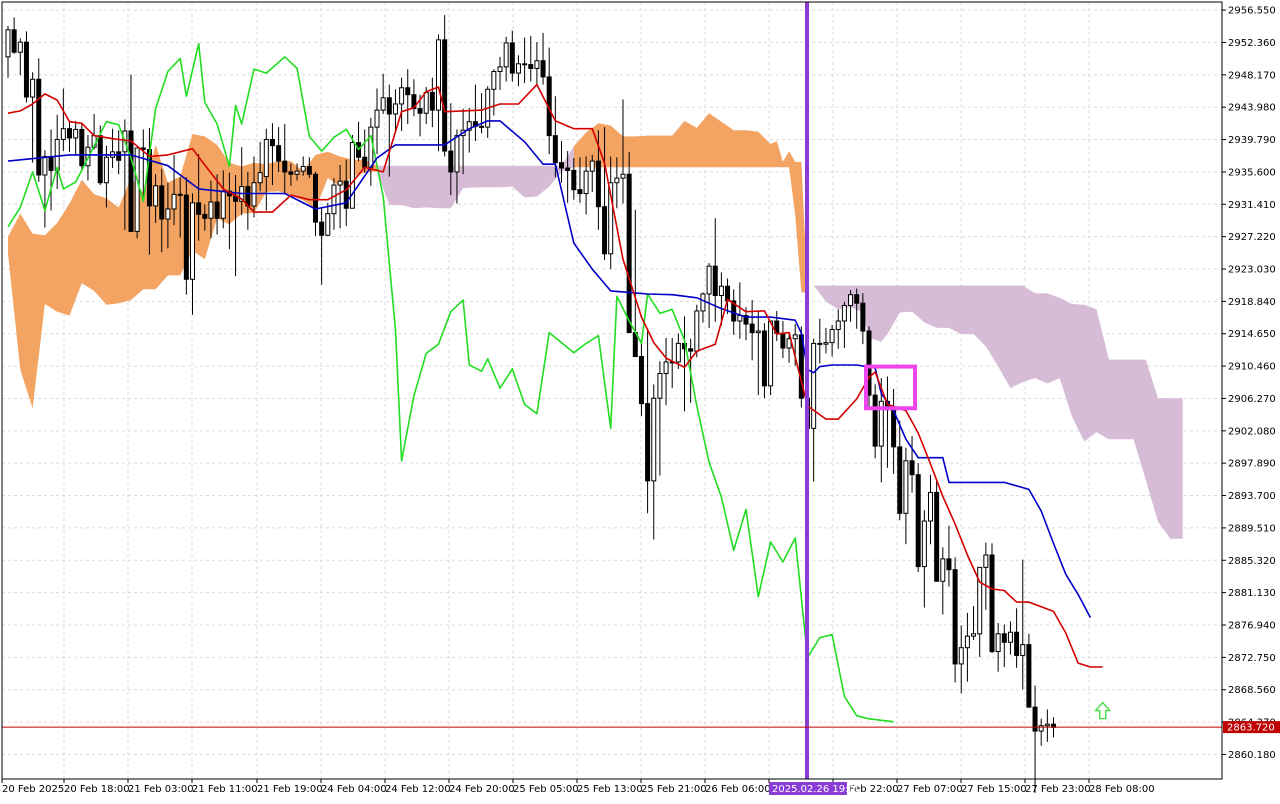 This screenshot has height=804, width=1280. I want to click on price-tick-label: 2943.980, so click(1252, 108).